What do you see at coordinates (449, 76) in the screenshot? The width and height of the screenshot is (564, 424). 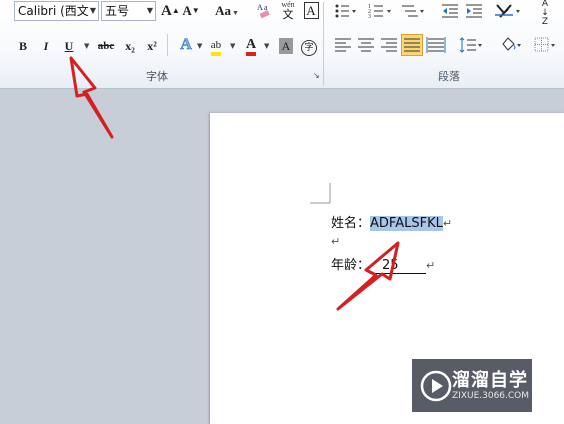 I see `paragraph-group-label: 段落` at bounding box center [449, 76].